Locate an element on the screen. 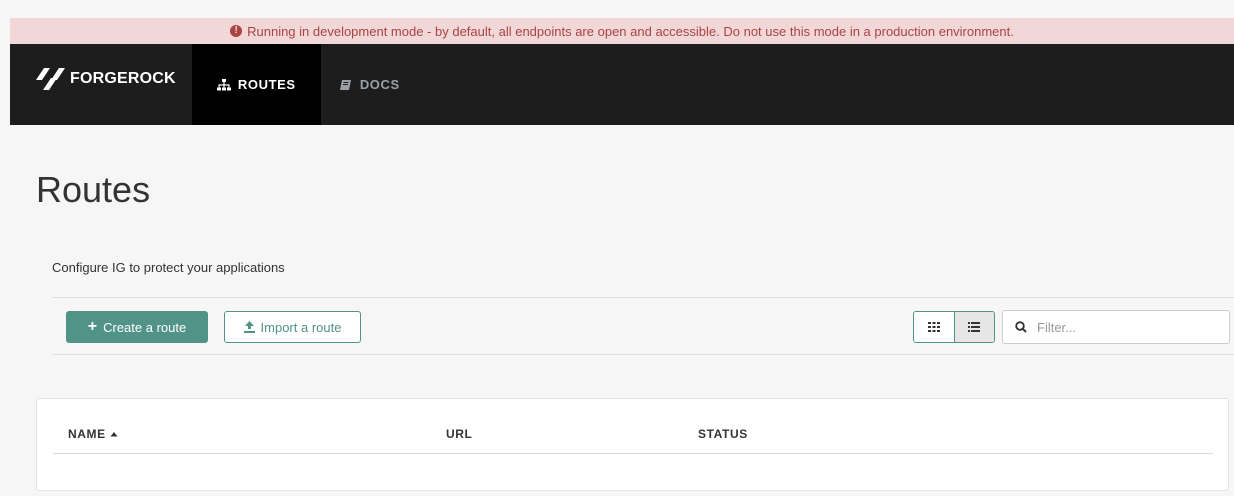 The image size is (1234, 496). import-route-button: Import a route is located at coordinates (292, 327).